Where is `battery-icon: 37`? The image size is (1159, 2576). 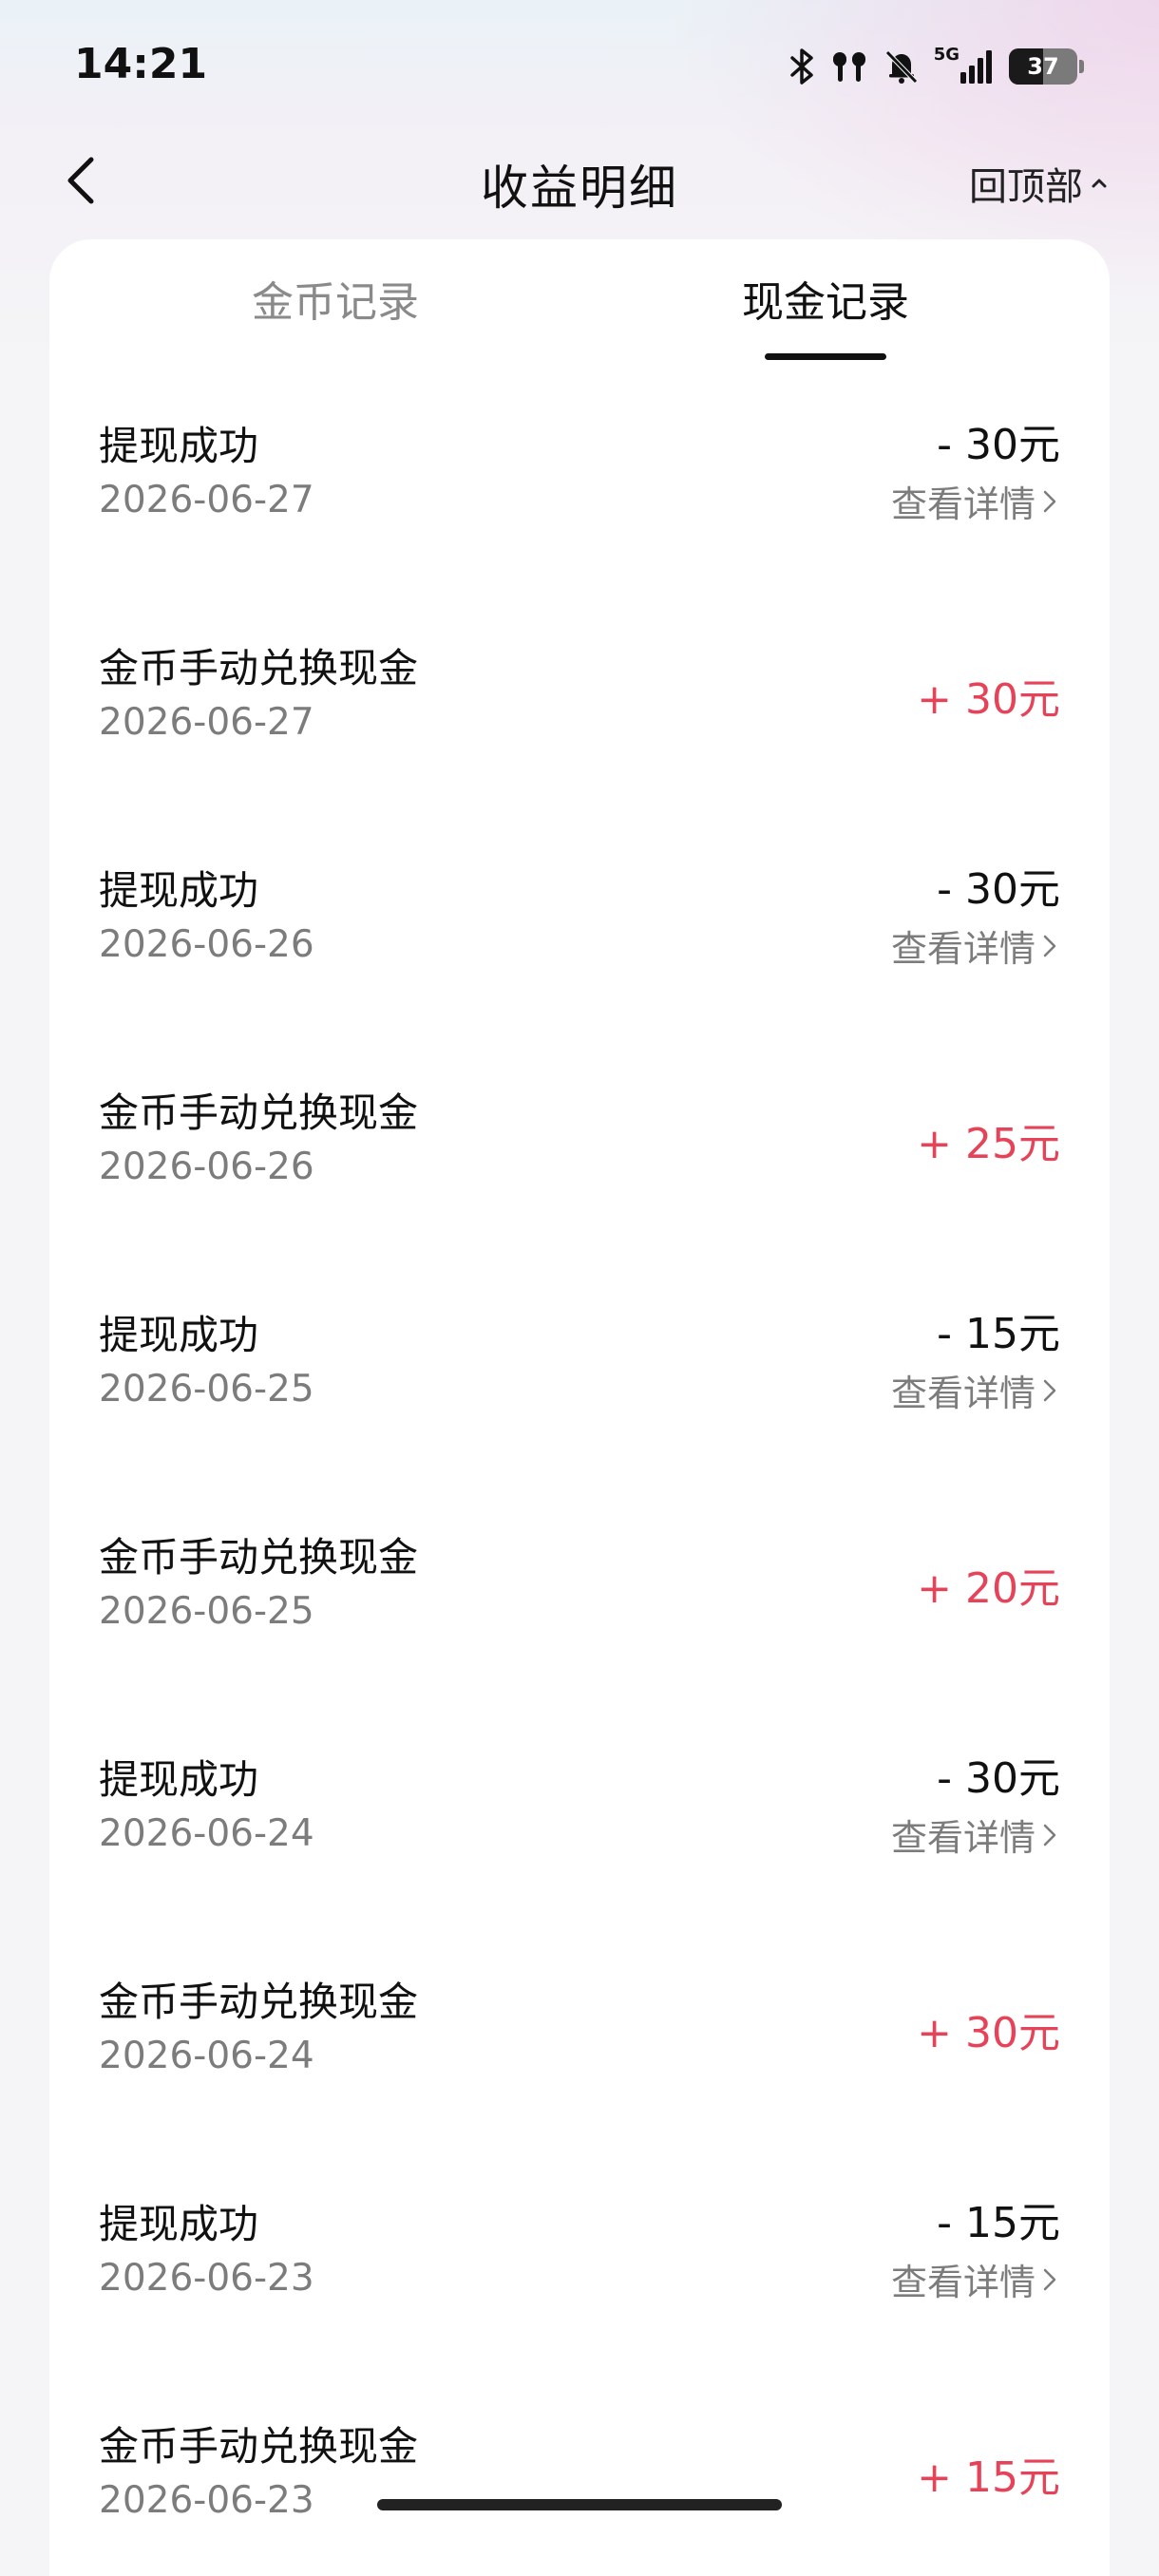 battery-icon: 37 is located at coordinates (1046, 66).